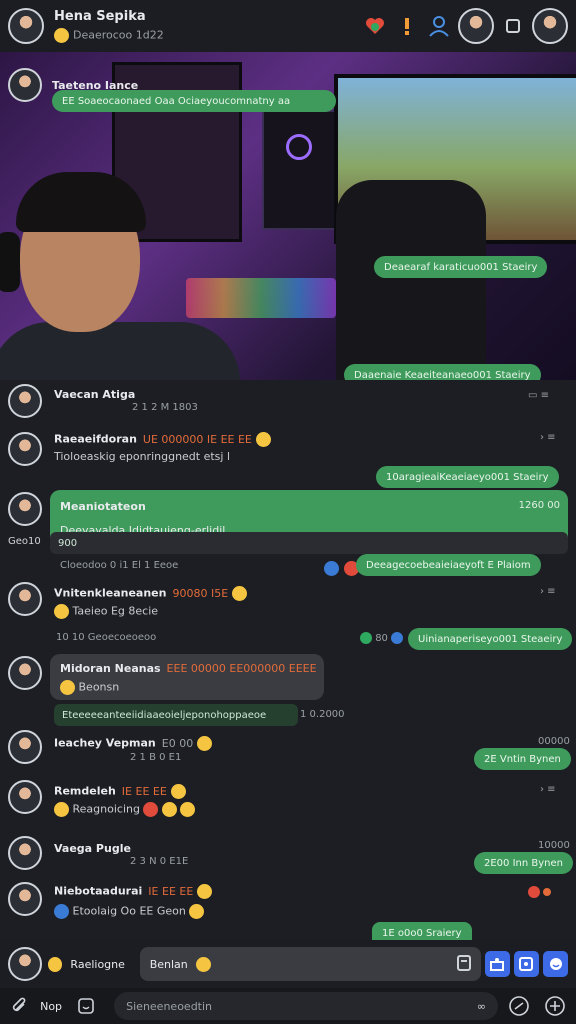 The width and height of the screenshot is (576, 1024). Describe the element at coordinates (375, 26) in the screenshot. I see `heart-reaction-icon` at that location.